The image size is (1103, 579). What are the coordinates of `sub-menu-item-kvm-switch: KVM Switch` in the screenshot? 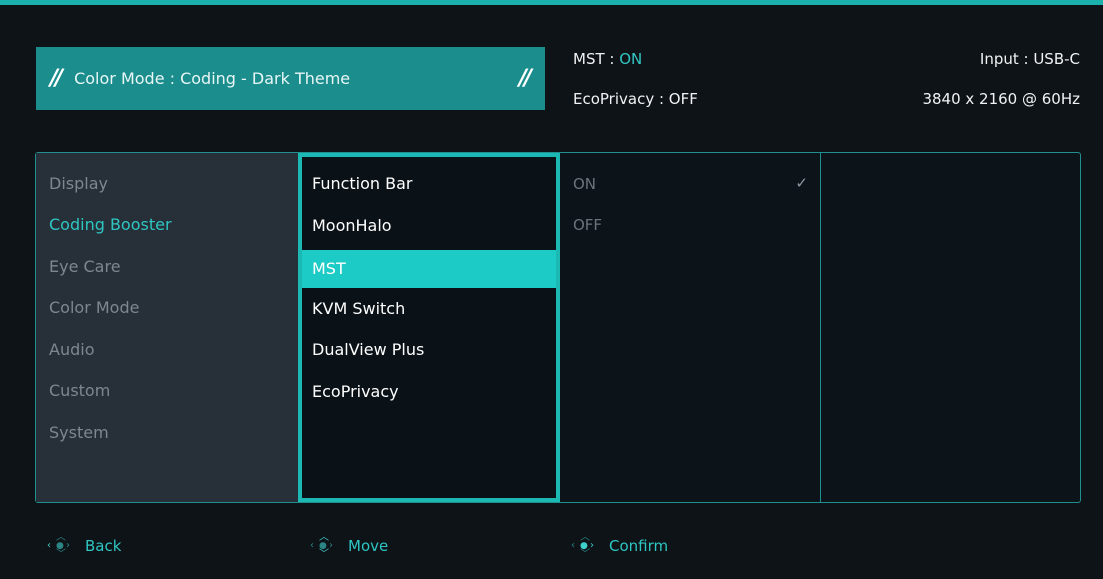 It's located at (429, 308).